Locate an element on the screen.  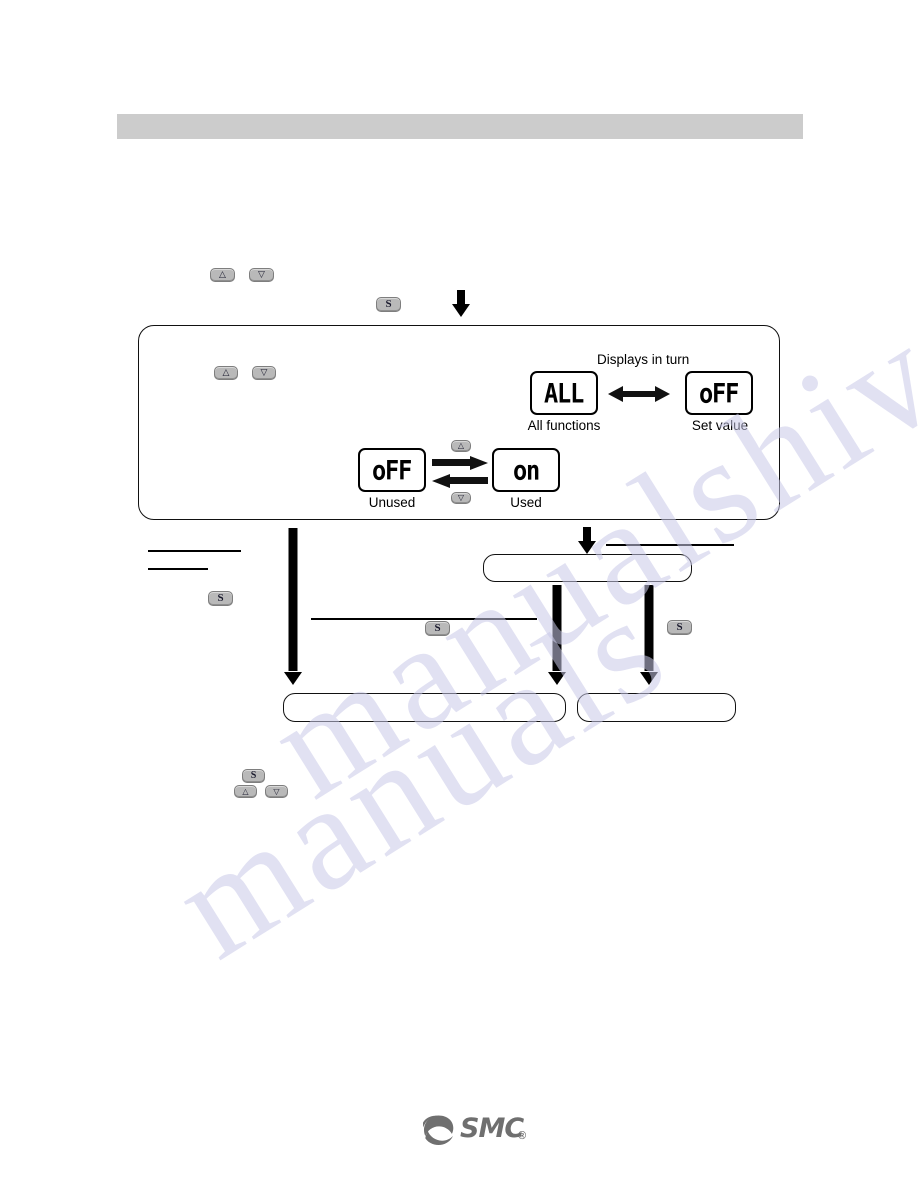
up-button-bottom: △ is located at coordinates (245, 791).